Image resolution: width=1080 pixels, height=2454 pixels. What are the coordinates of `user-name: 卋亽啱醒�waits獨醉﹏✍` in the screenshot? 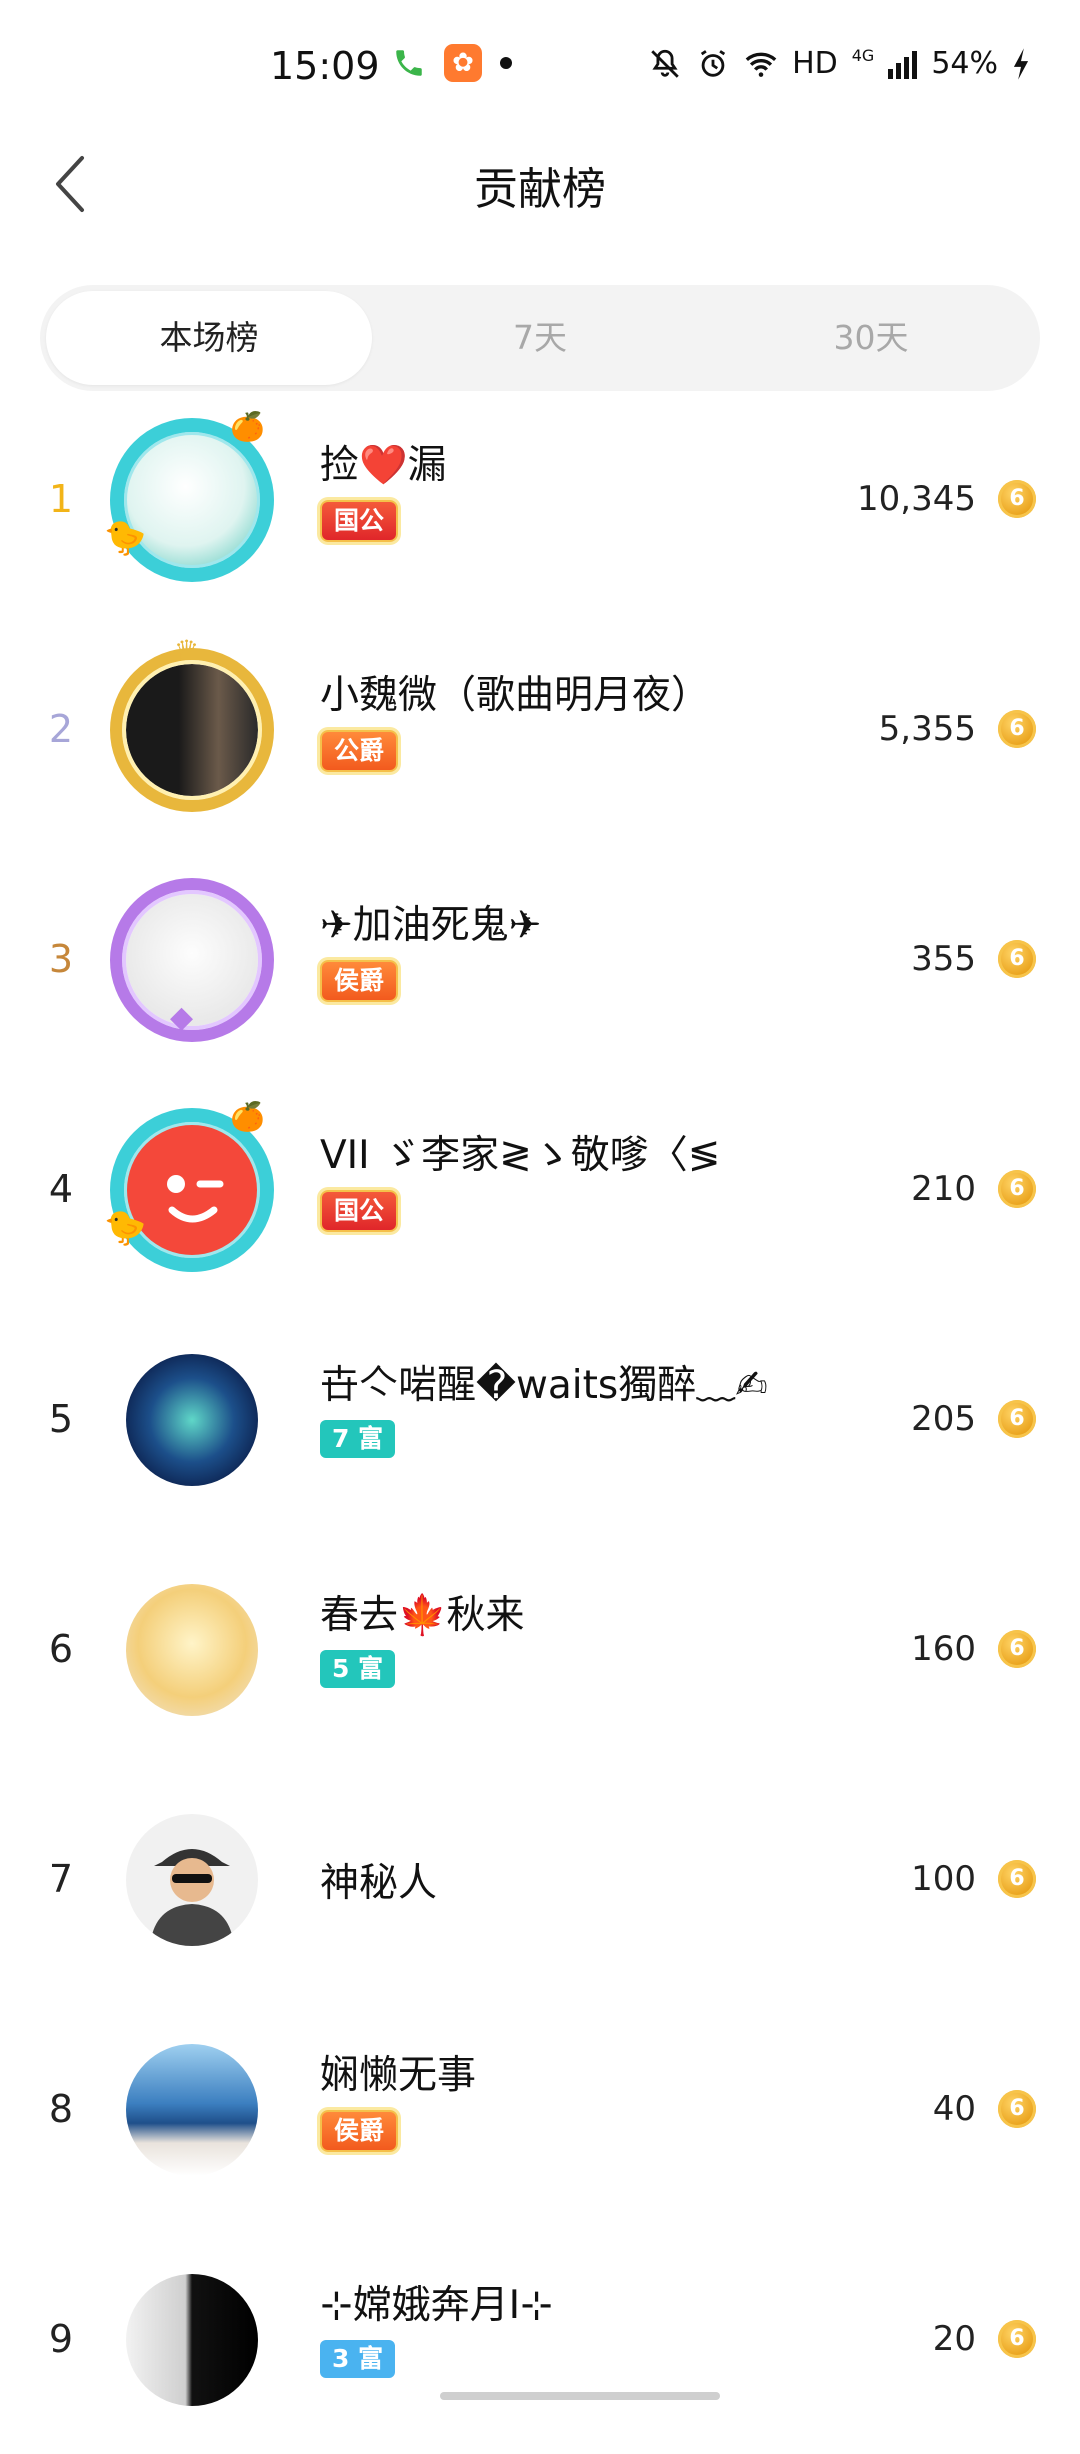 It's located at (544, 1385).